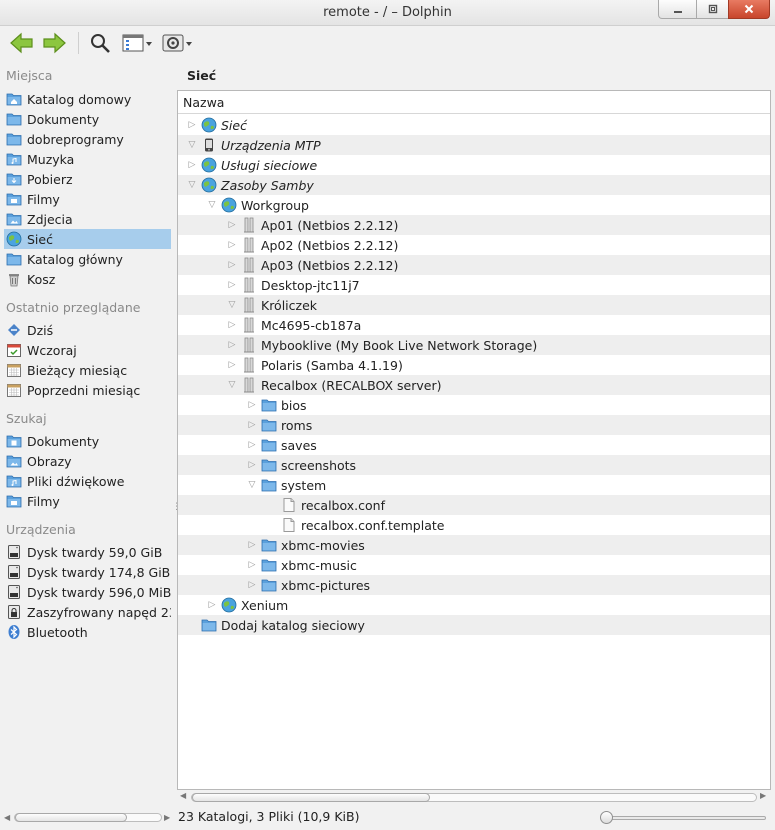 The image size is (775, 830). I want to click on view-mode-button, so click(137, 43).